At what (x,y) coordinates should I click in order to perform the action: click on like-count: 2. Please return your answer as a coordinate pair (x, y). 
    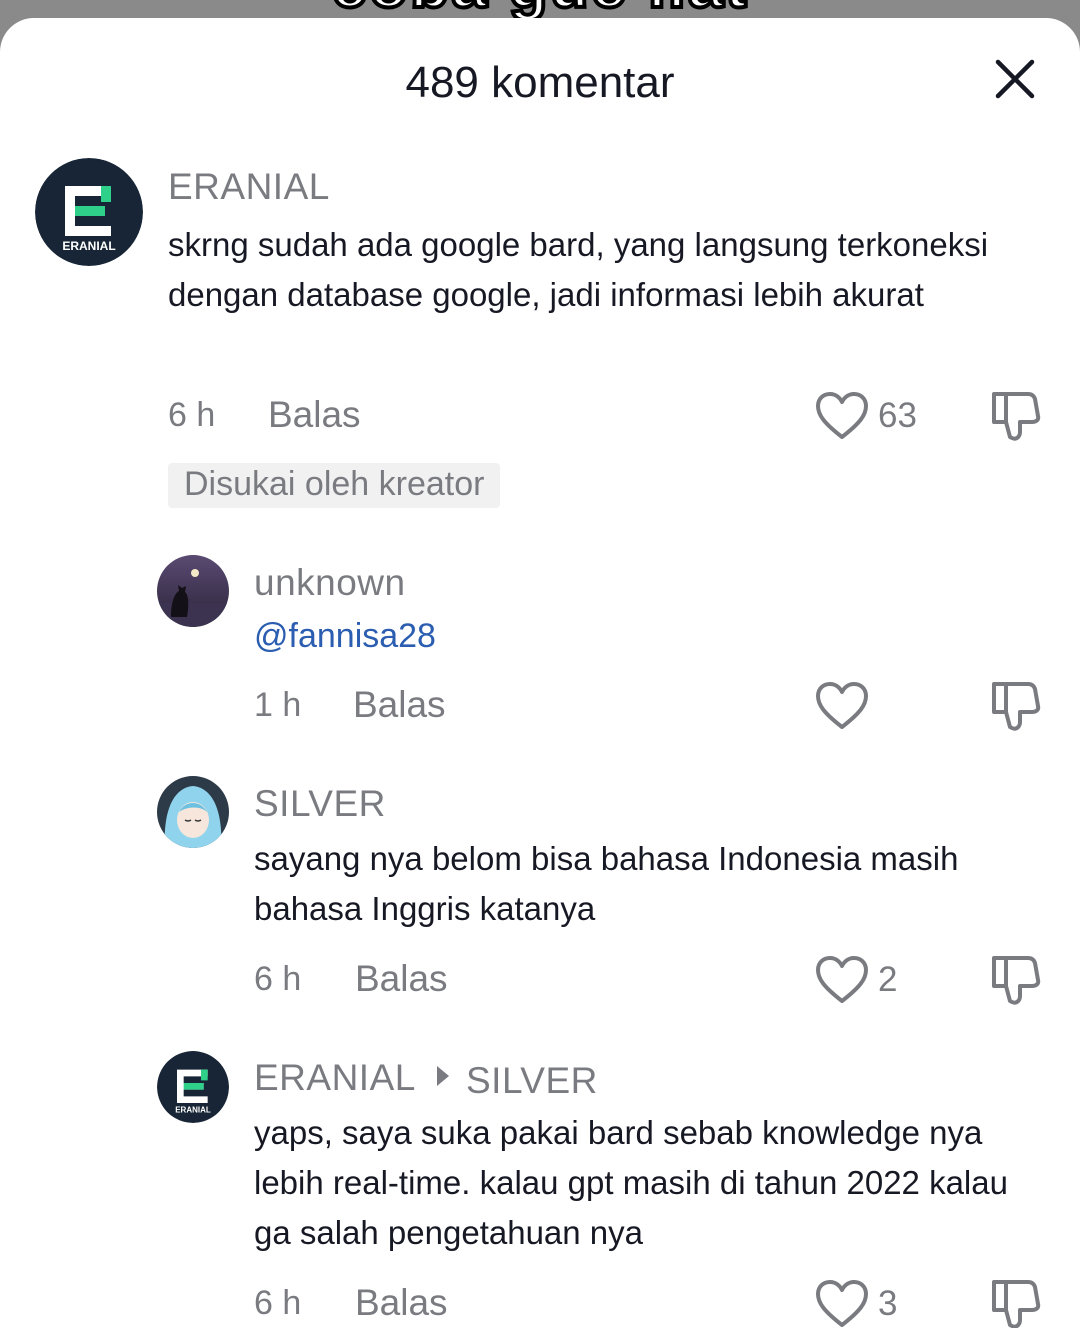
    Looking at the image, I should click on (888, 979).